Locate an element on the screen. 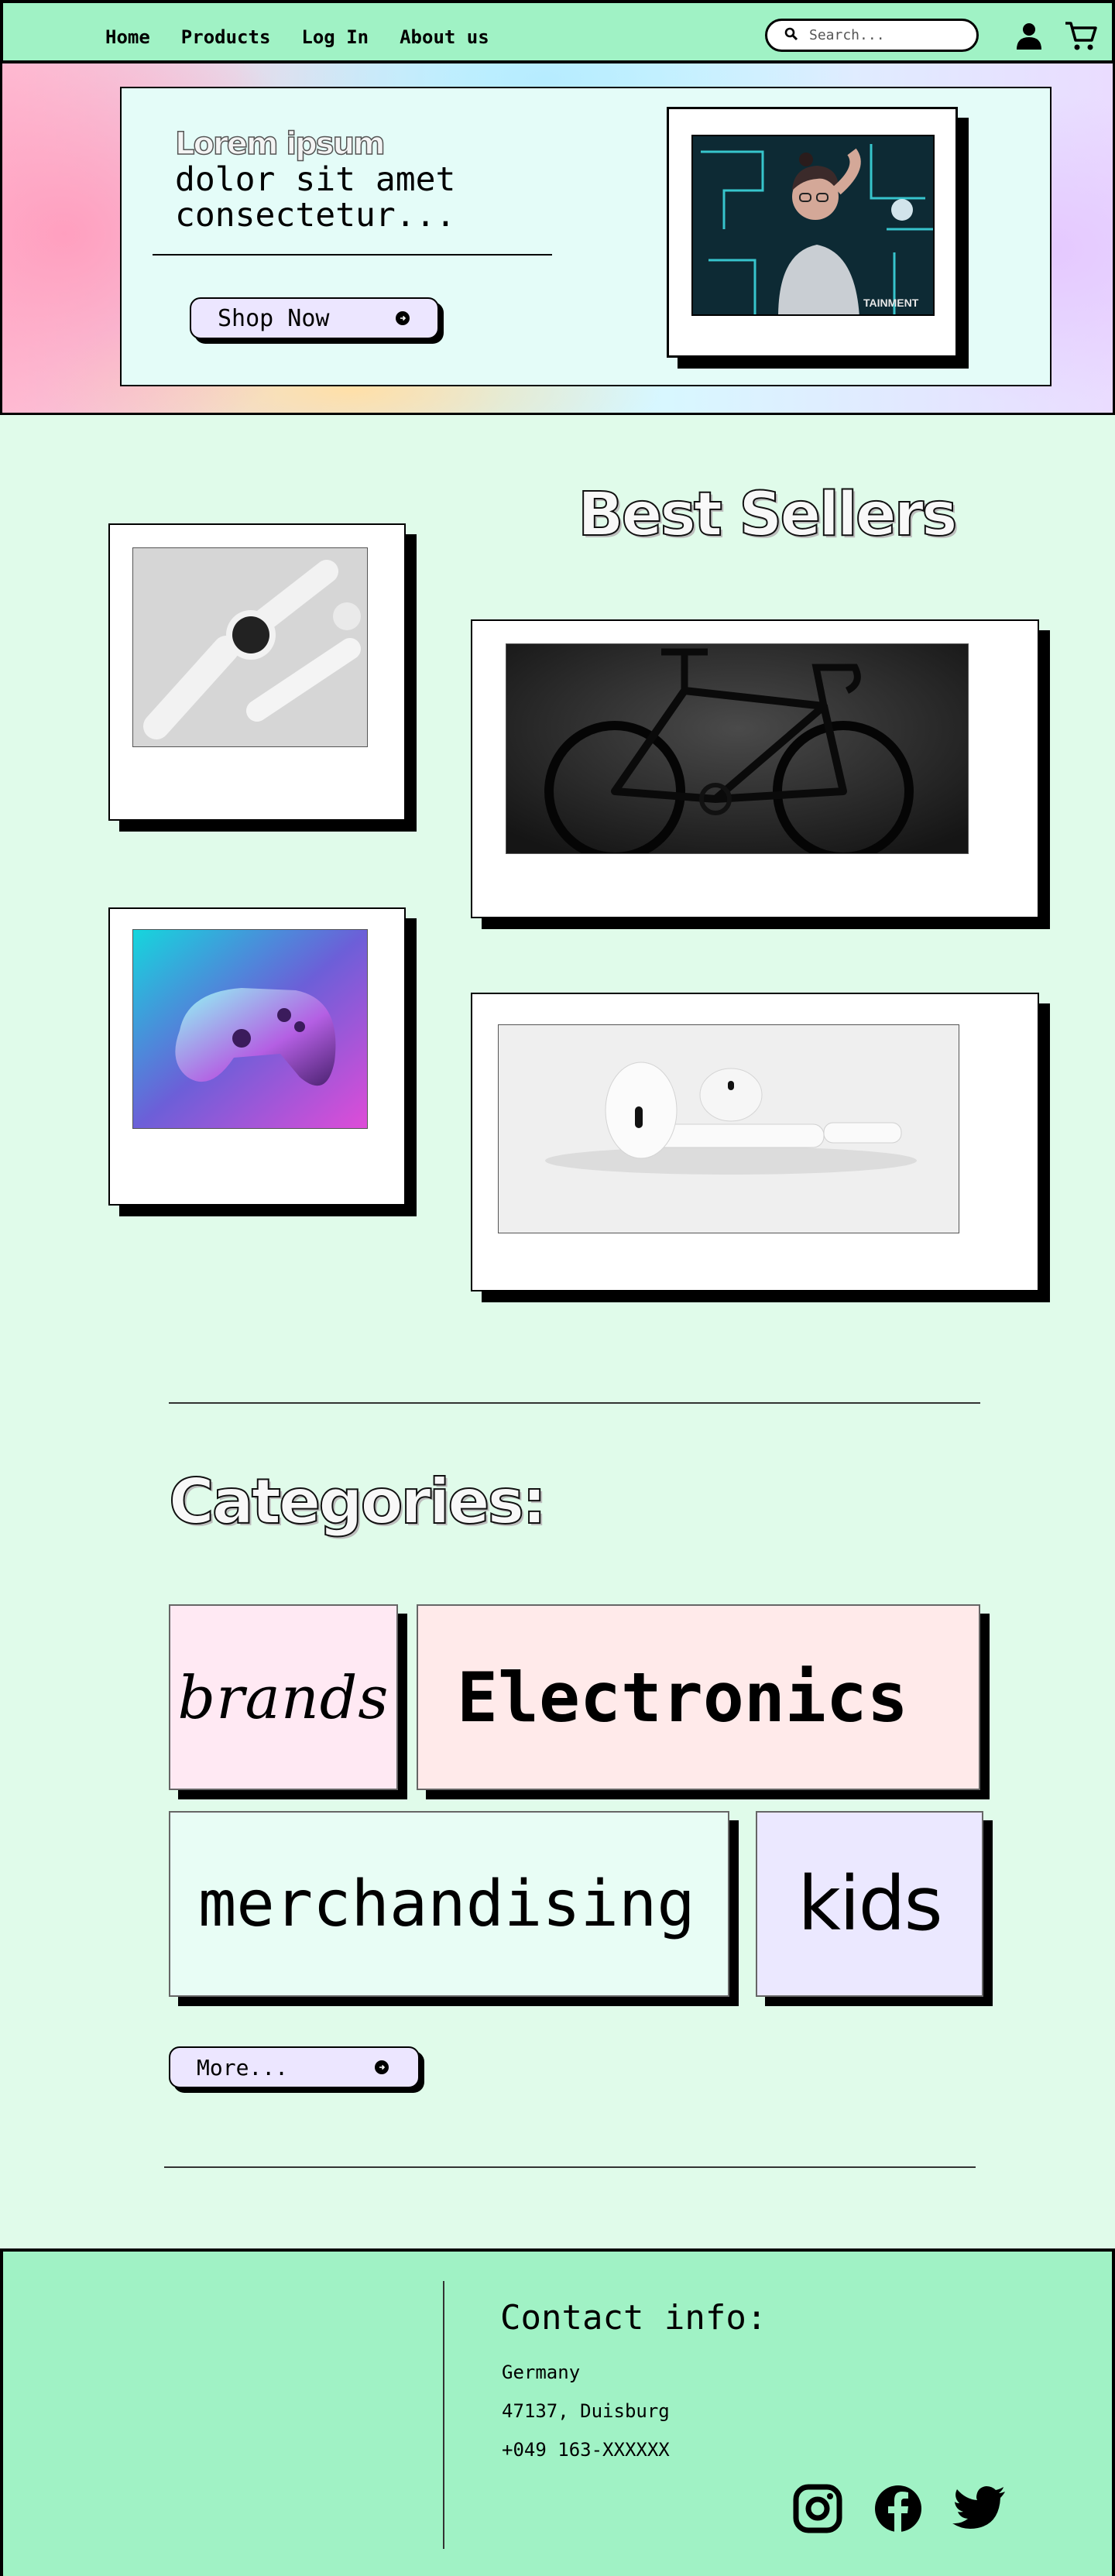  product-card-controller is located at coordinates (257, 1056).